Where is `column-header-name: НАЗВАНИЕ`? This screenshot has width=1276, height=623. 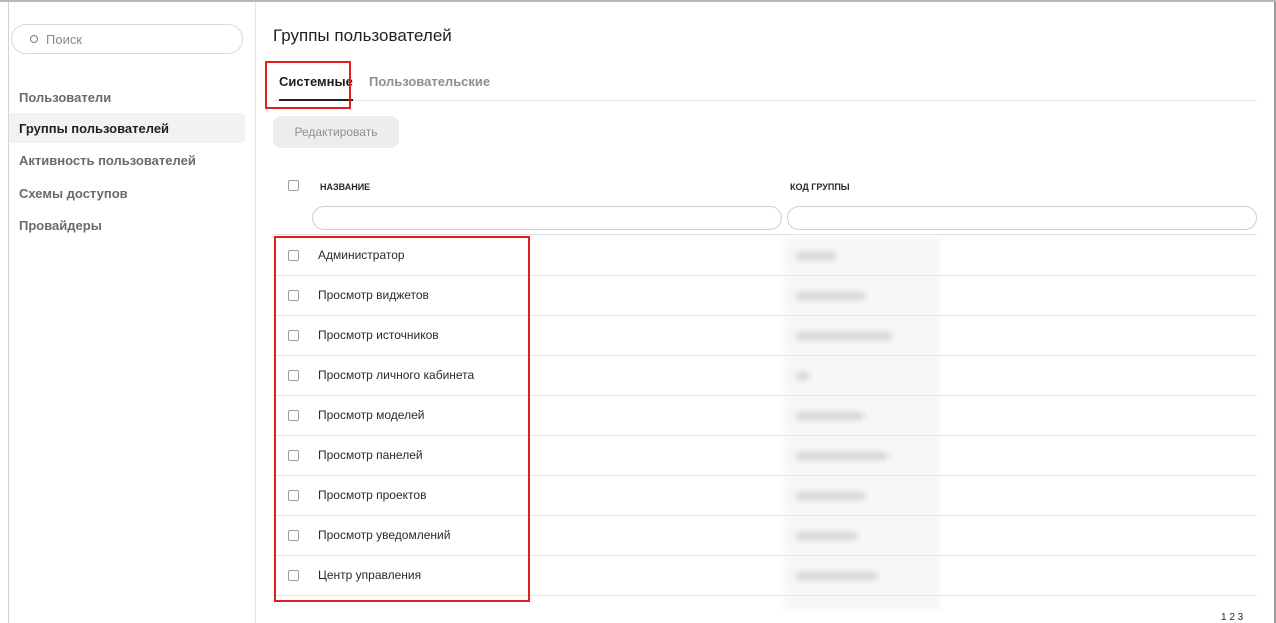 column-header-name: НАЗВАНИЕ is located at coordinates (345, 187).